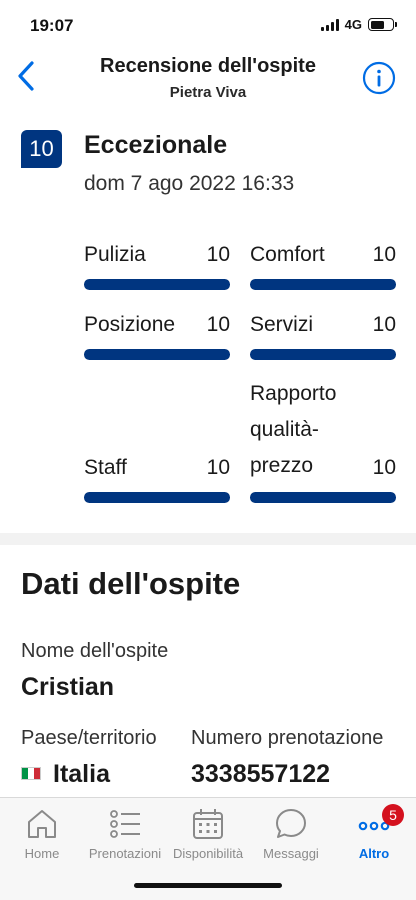 The height and width of the screenshot is (900, 416). I want to click on tab-disponibilita: Disponibilità, so click(208, 833).